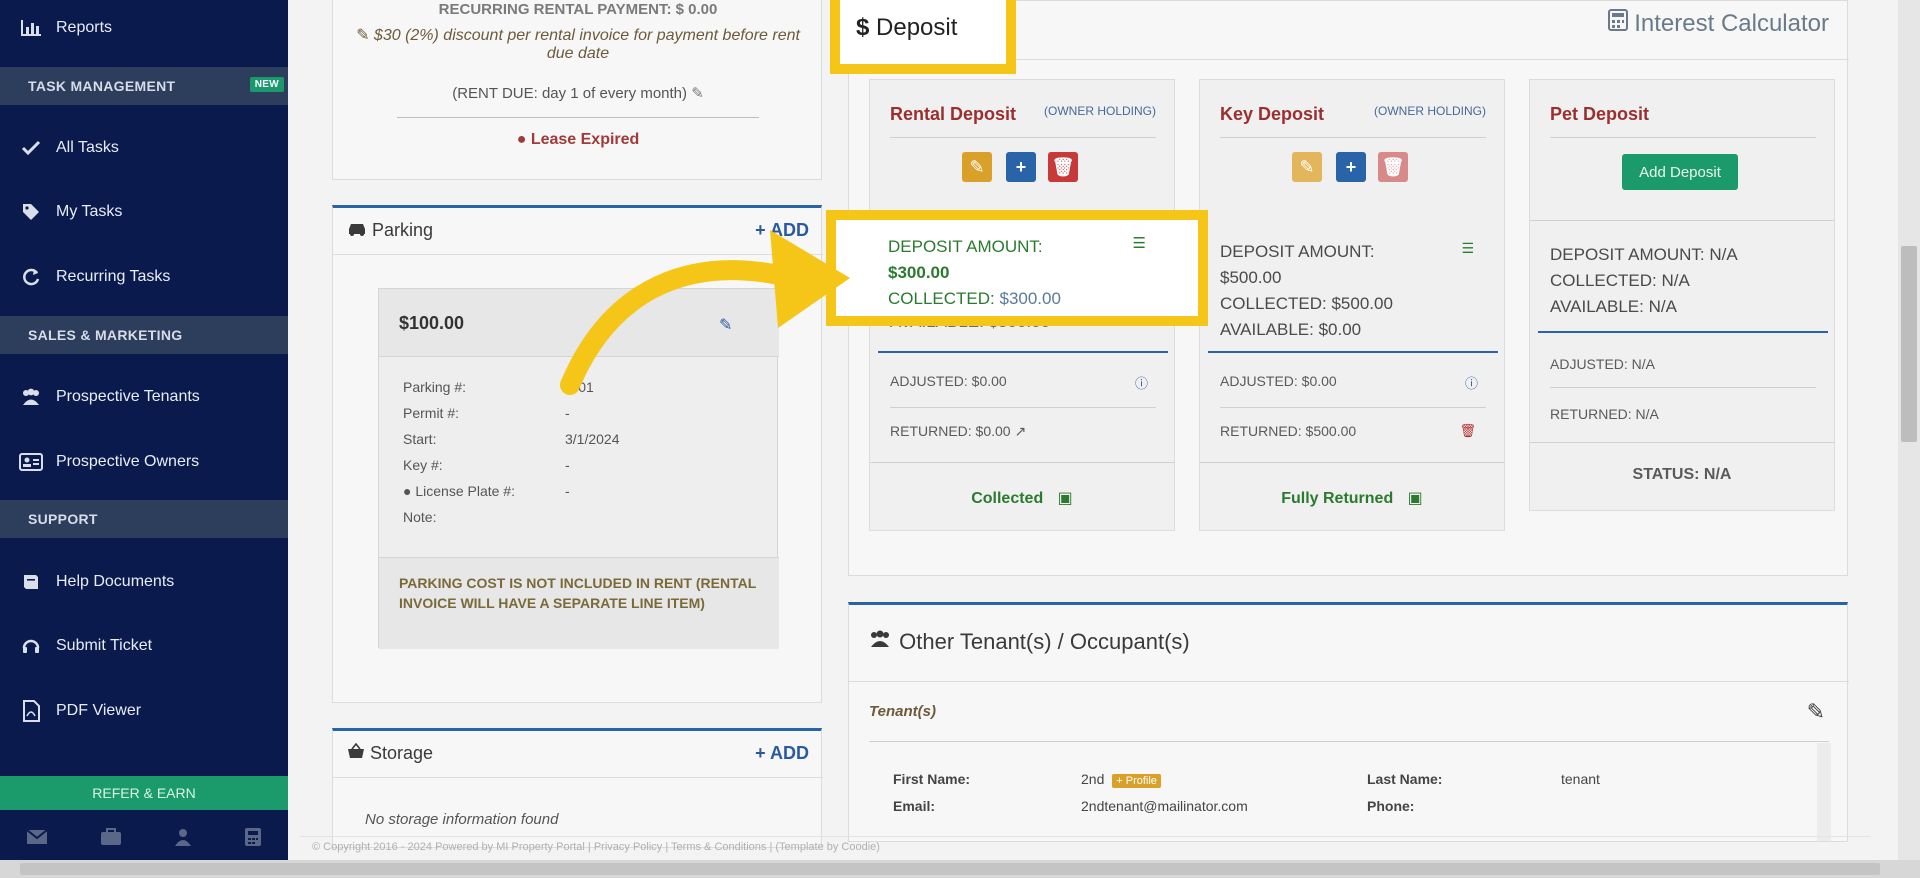 The height and width of the screenshot is (878, 1920). Describe the element at coordinates (578, 117) in the screenshot. I see `divider` at that location.